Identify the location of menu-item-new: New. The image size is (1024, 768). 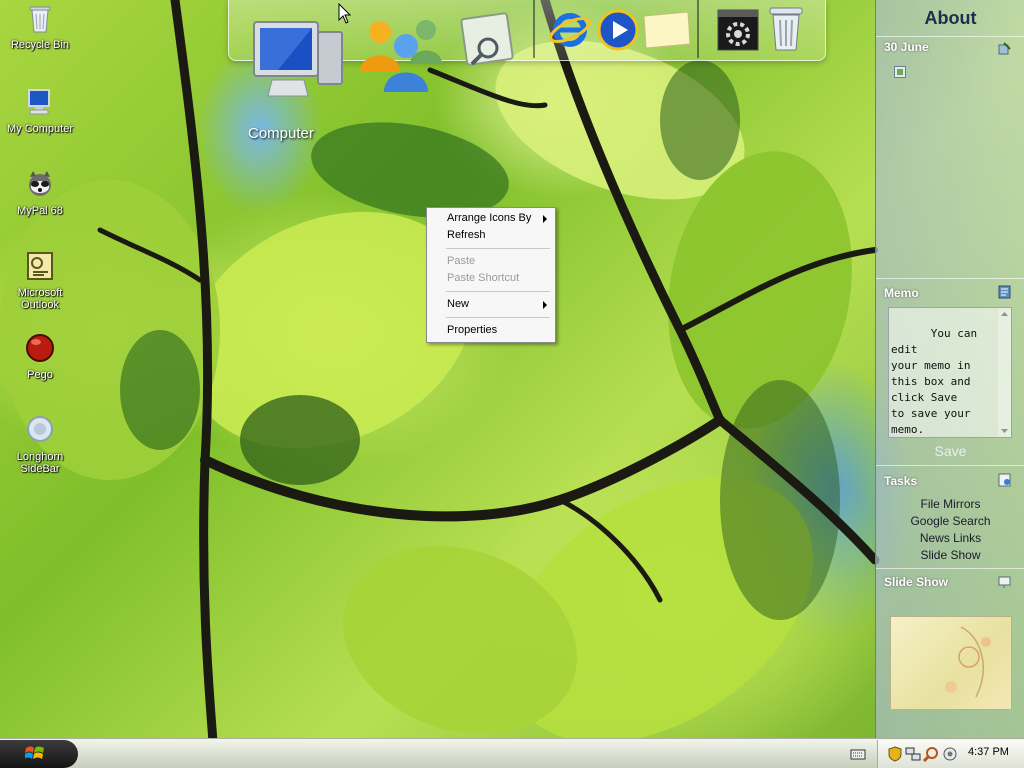
(491, 304).